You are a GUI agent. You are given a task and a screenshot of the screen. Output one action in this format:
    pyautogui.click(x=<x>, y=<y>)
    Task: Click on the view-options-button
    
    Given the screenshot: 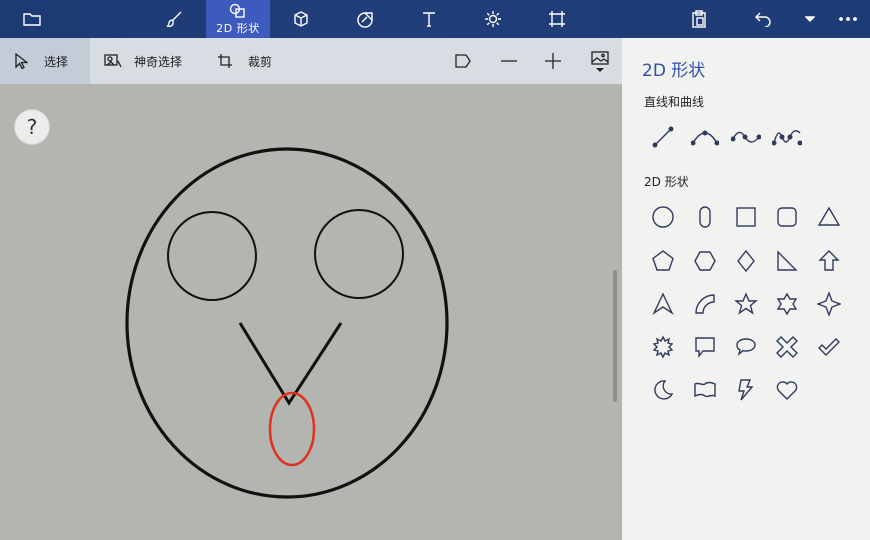 What is the action you would take?
    pyautogui.click(x=600, y=61)
    